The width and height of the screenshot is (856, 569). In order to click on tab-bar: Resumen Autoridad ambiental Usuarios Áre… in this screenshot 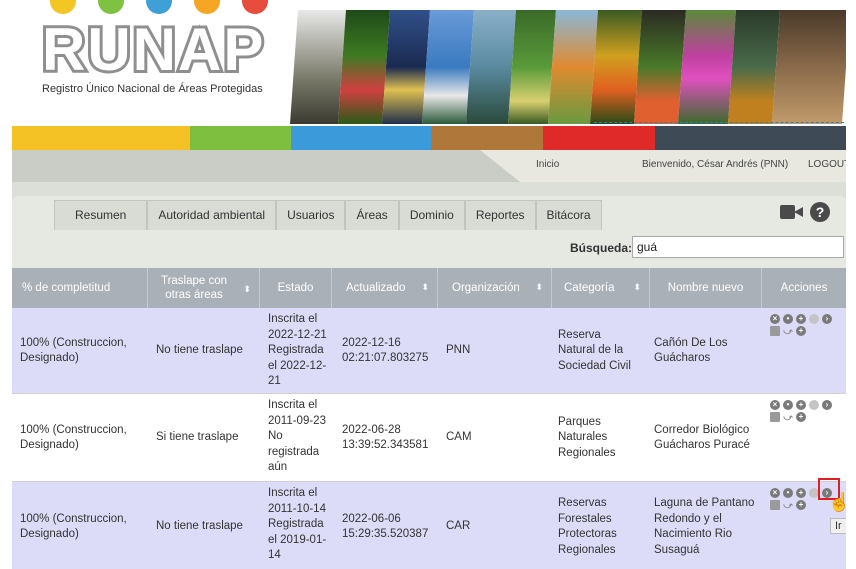, I will do `click(328, 215)`.